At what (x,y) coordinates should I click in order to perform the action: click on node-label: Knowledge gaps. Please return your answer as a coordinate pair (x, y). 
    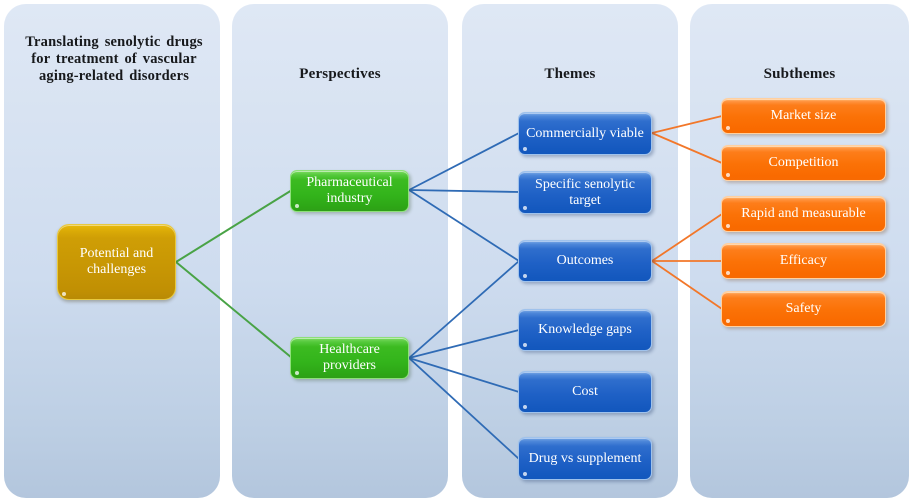
    Looking at the image, I should click on (585, 330).